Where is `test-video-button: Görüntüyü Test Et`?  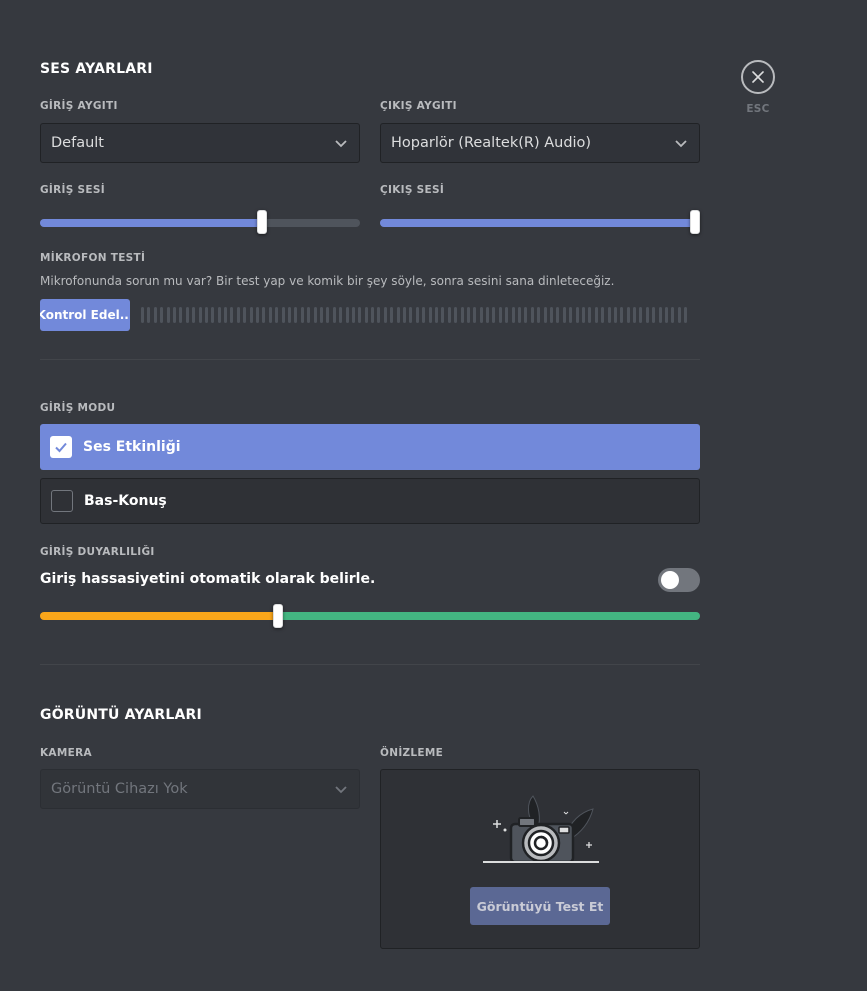
test-video-button: Görüntüyü Test Et is located at coordinates (540, 906).